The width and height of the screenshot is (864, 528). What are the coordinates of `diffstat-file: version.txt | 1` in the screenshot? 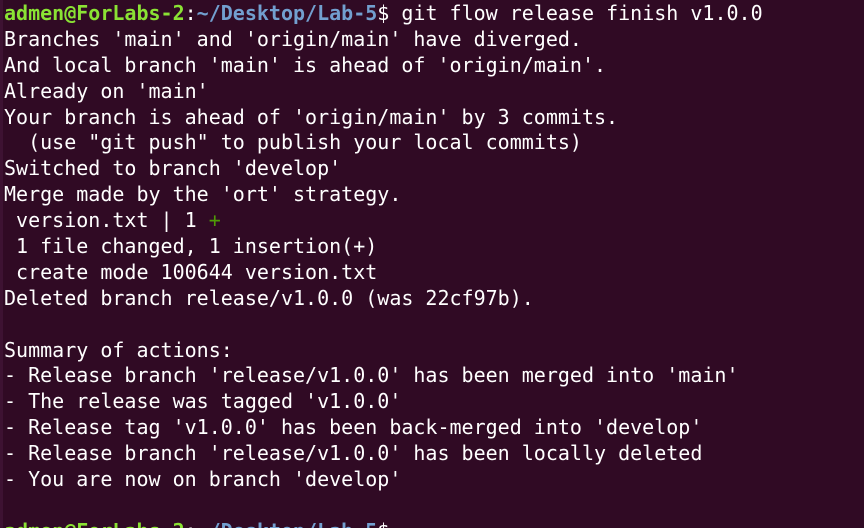 It's located at (106, 220).